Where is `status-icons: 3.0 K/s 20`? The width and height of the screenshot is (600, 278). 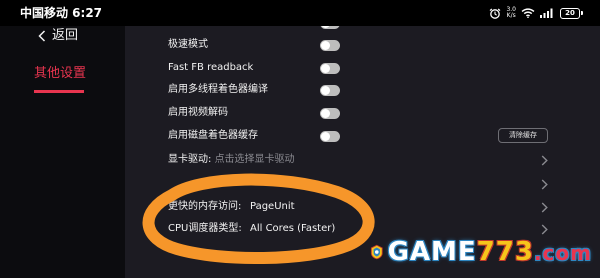 status-icons: 3.0 K/s 20 is located at coordinates (536, 13).